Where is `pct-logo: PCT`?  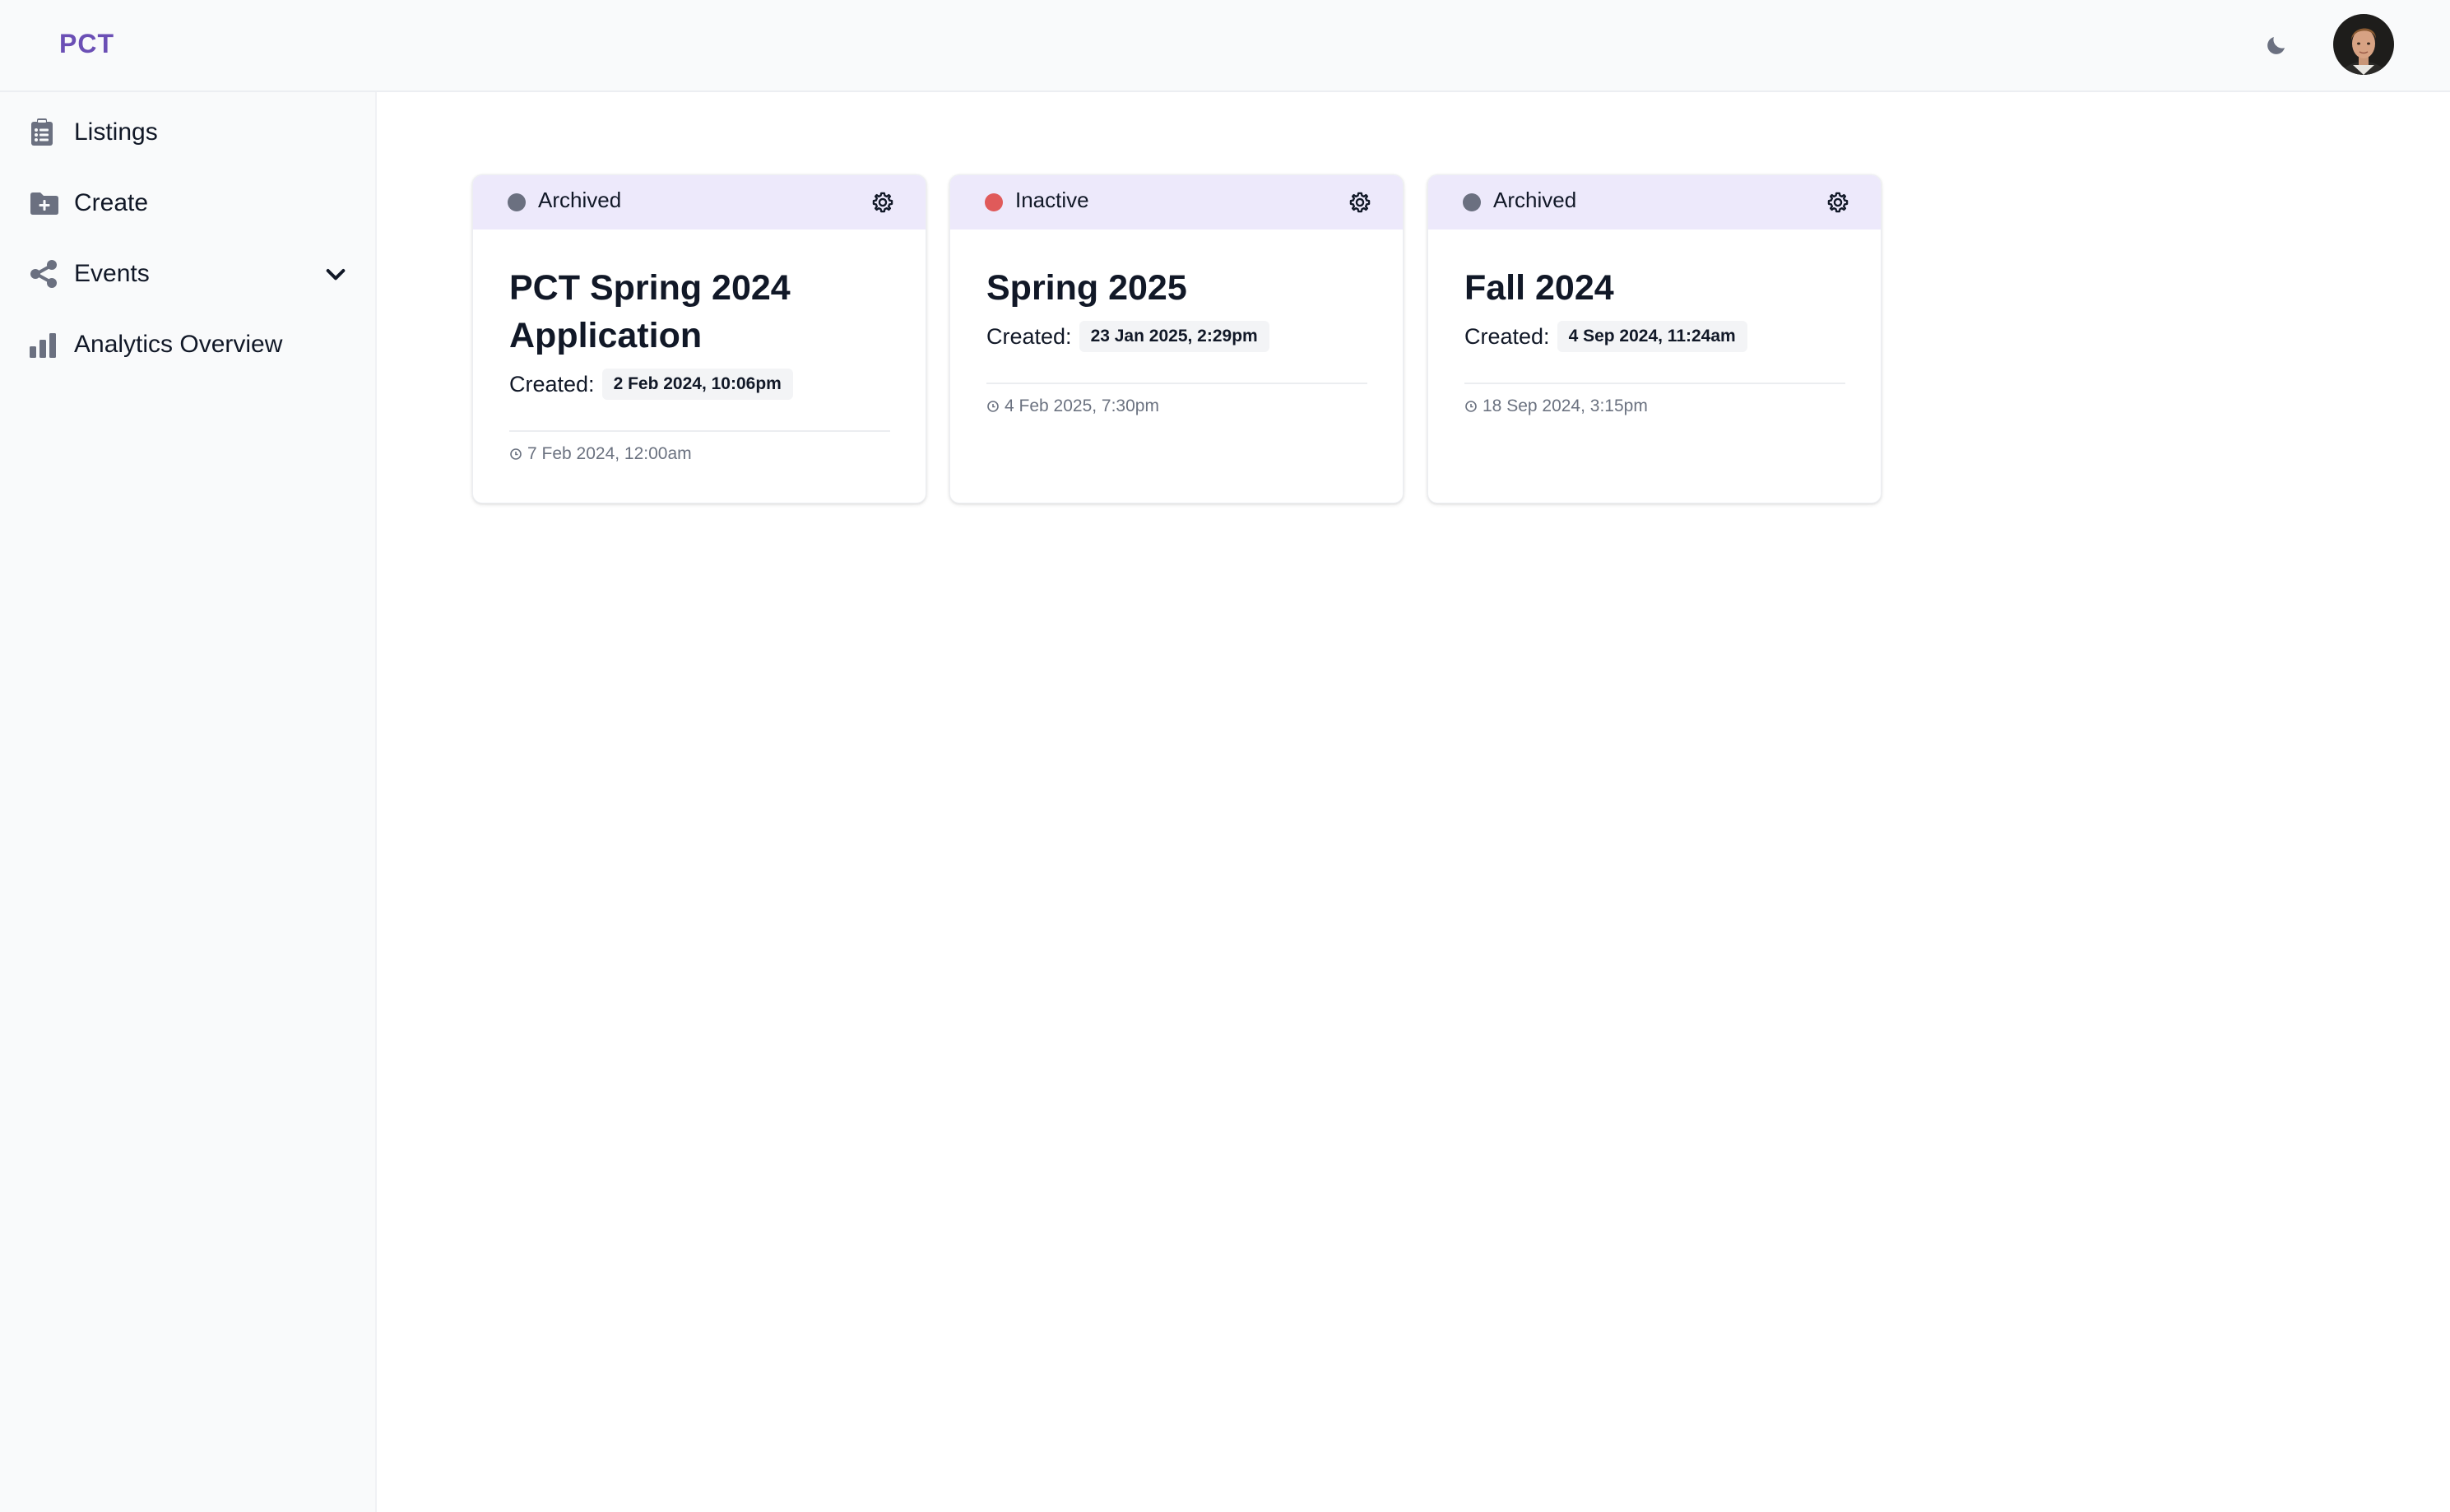
pct-logo: PCT is located at coordinates (90, 44).